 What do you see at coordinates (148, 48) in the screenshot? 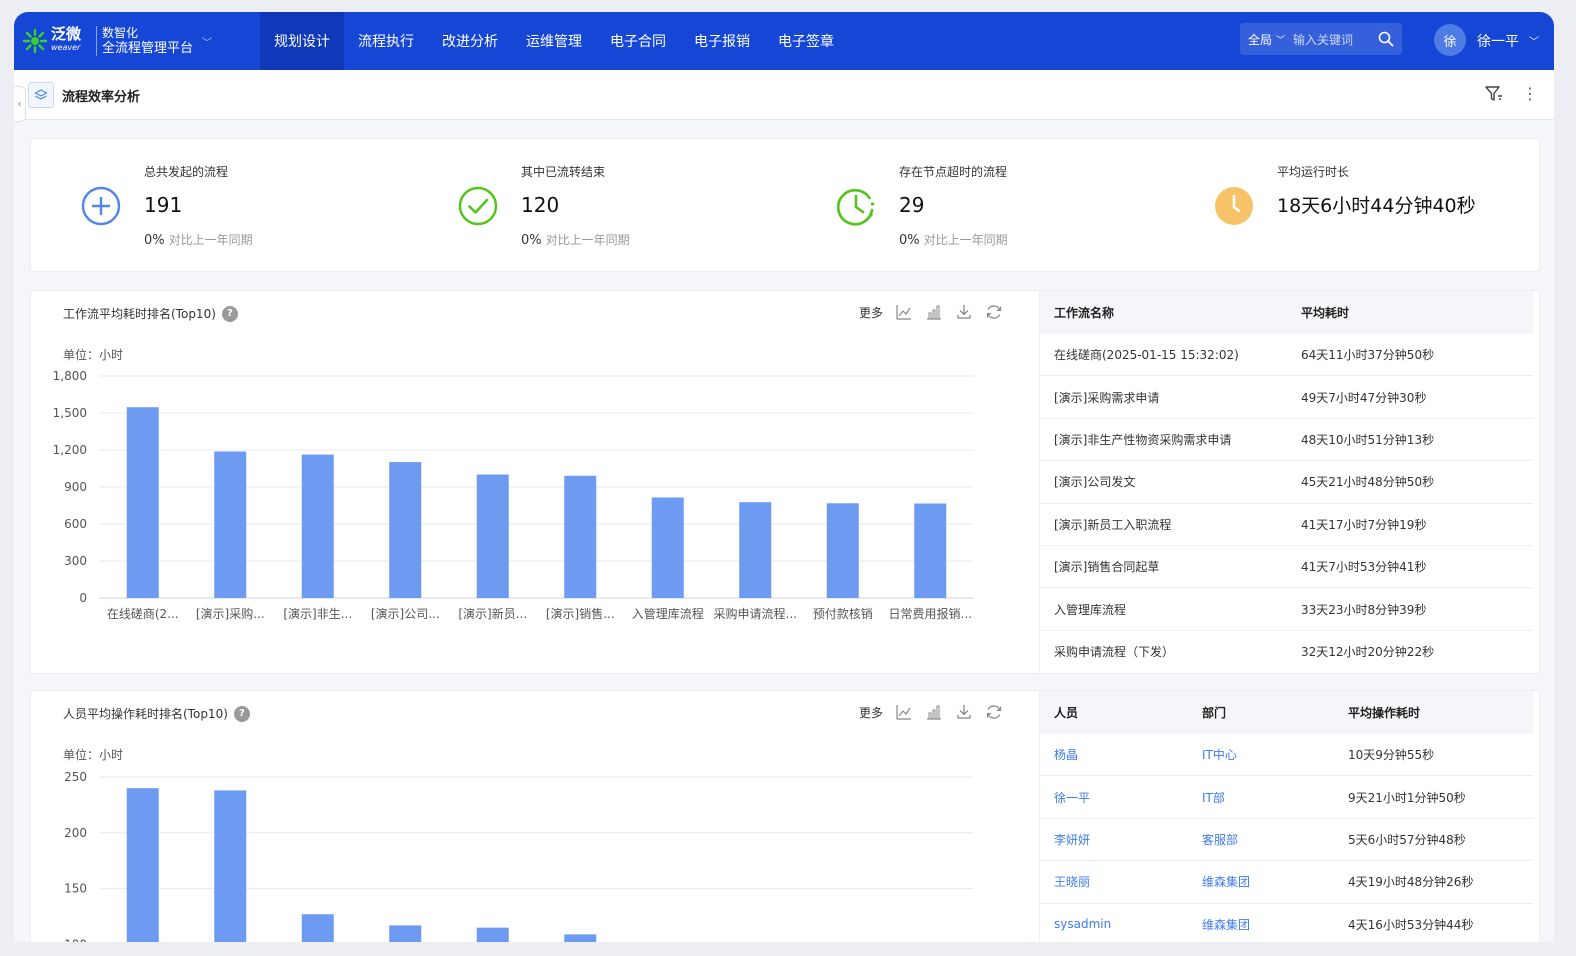
I see `platform-line2: 全流程管理平台` at bounding box center [148, 48].